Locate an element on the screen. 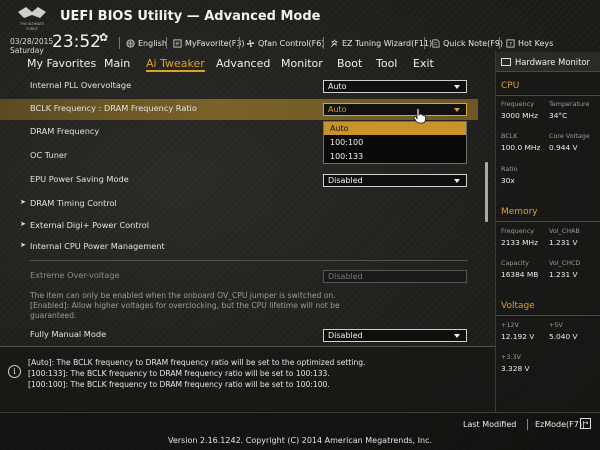  tab-advanced: Advanced is located at coordinates (243, 63).